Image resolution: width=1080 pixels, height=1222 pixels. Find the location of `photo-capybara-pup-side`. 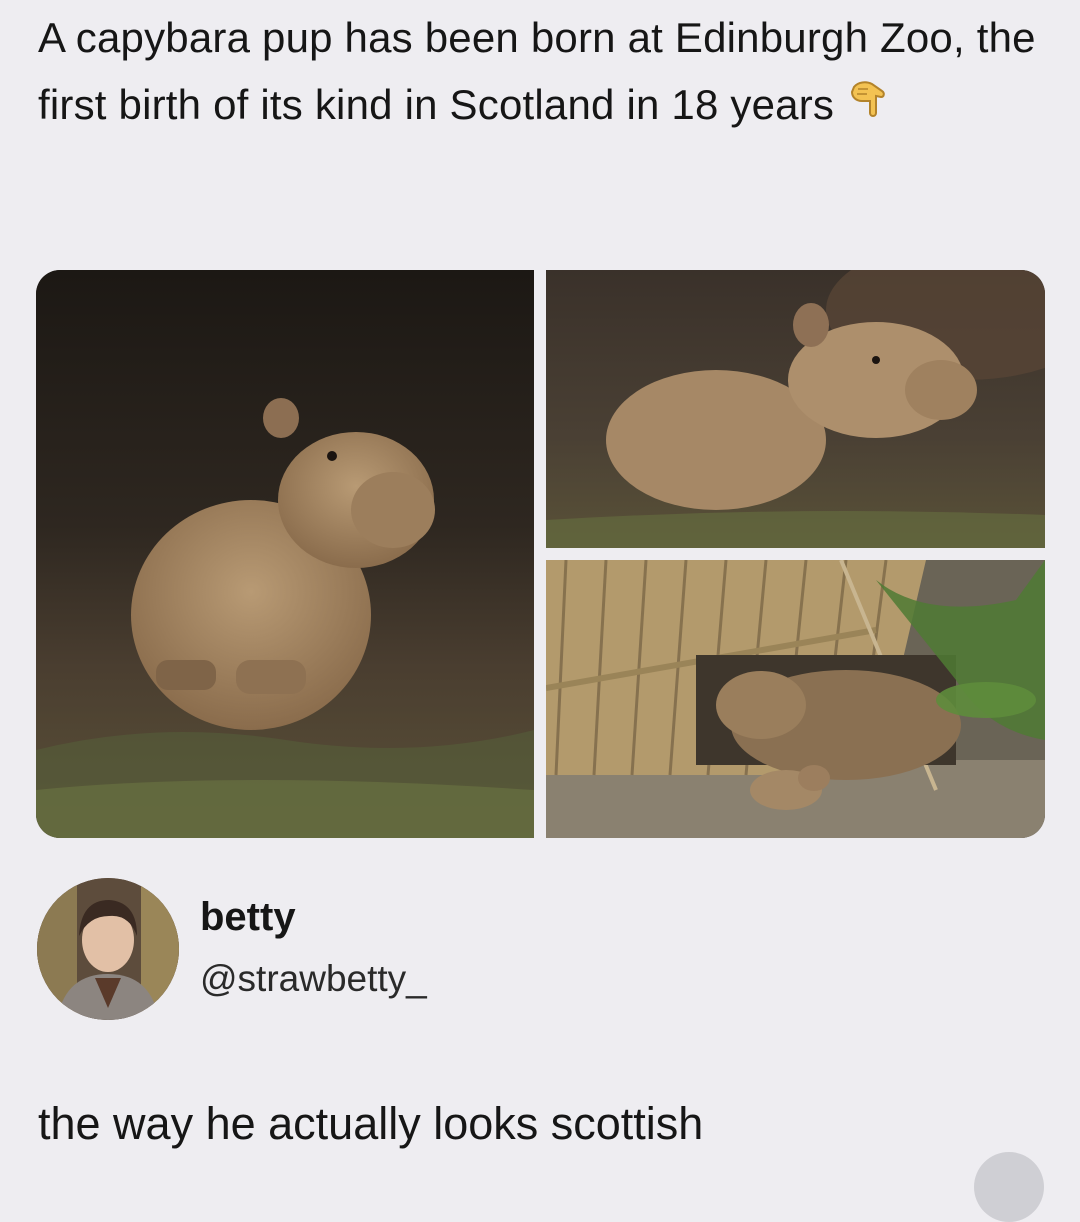

photo-capybara-pup-side is located at coordinates (795, 409).